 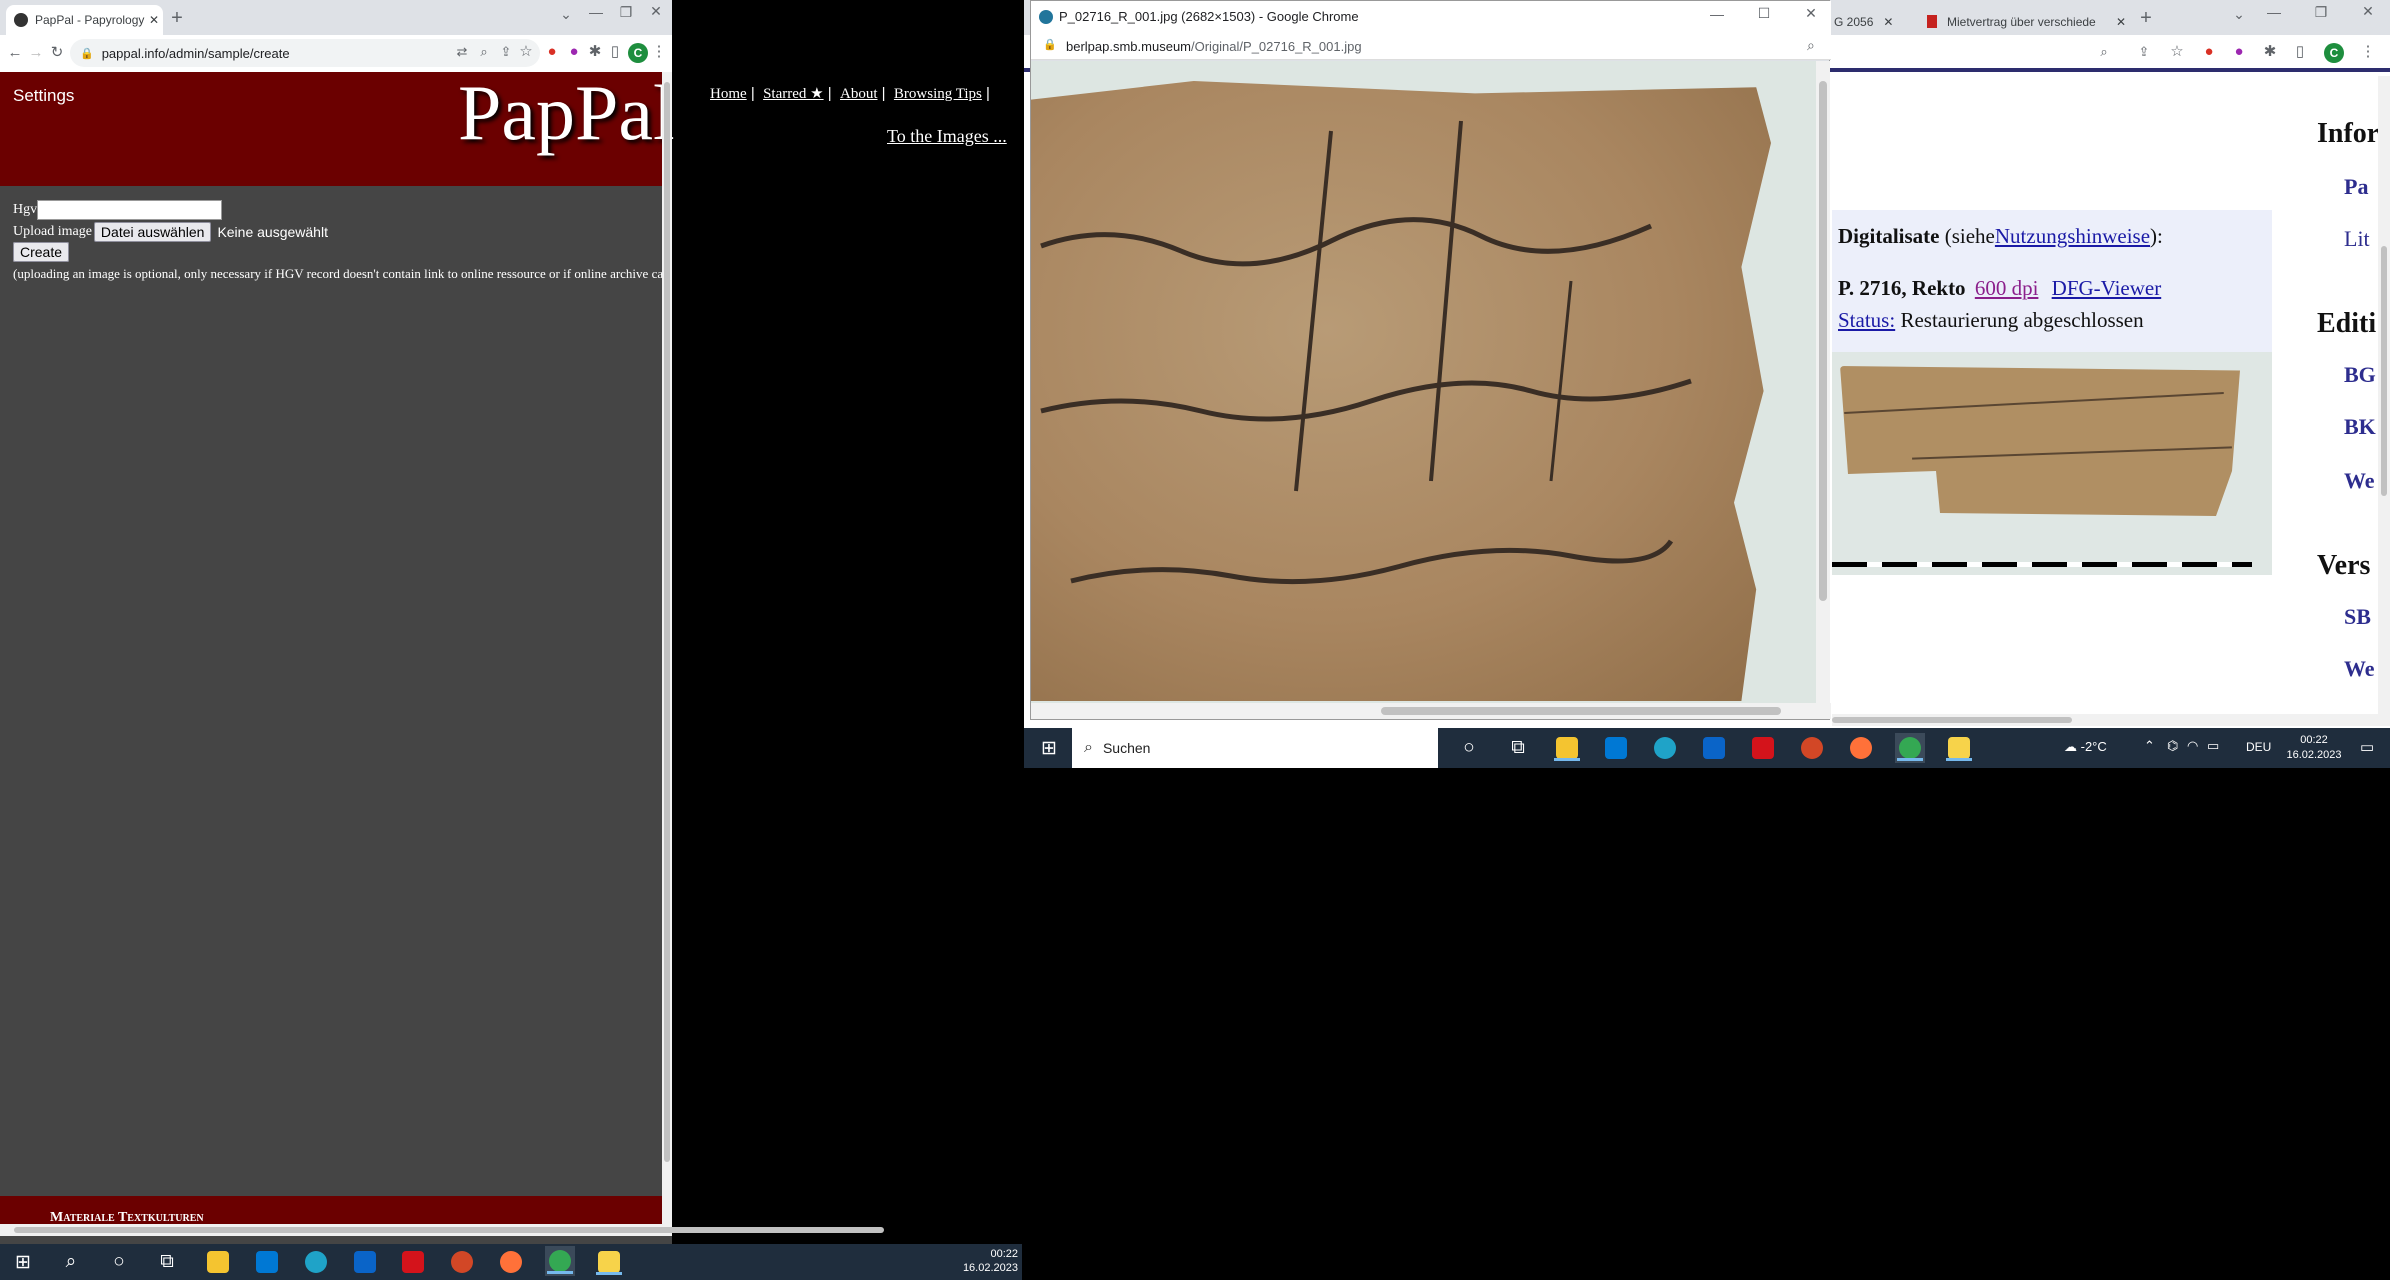 What do you see at coordinates (793, 94) in the screenshot?
I see `nav-starred: Starred ★` at bounding box center [793, 94].